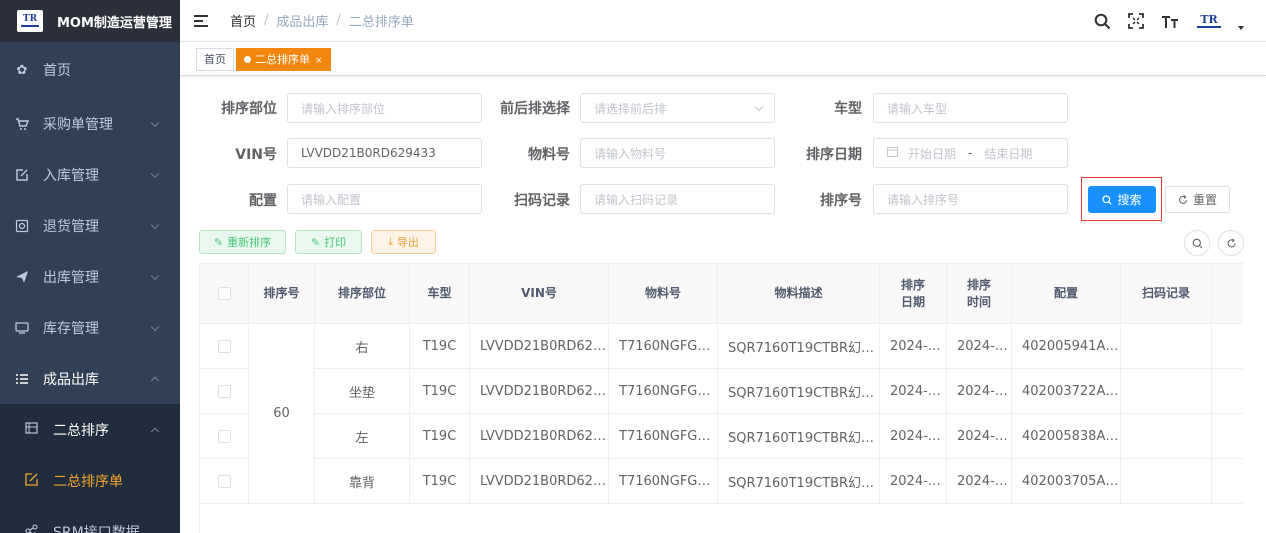 This screenshot has height=533, width=1266. I want to click on sidebar-item-finished-outbound: 成品出库, so click(90, 378).